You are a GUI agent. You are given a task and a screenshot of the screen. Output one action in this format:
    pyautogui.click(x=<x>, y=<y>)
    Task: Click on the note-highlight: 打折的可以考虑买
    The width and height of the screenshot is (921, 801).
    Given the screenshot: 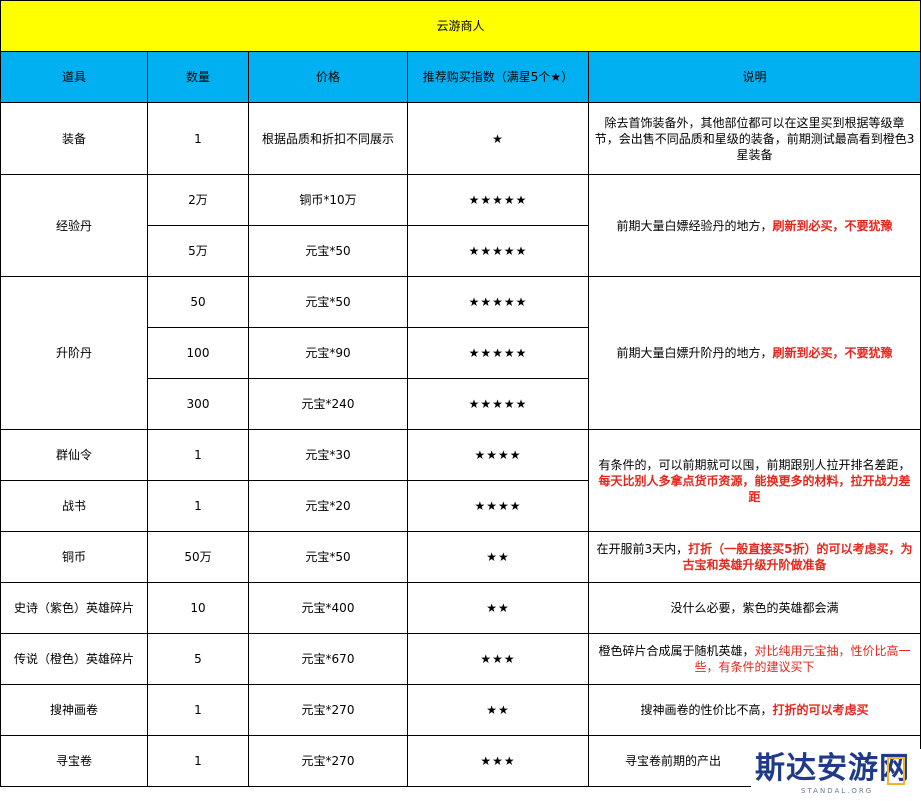 What is the action you would take?
    pyautogui.click(x=820, y=710)
    